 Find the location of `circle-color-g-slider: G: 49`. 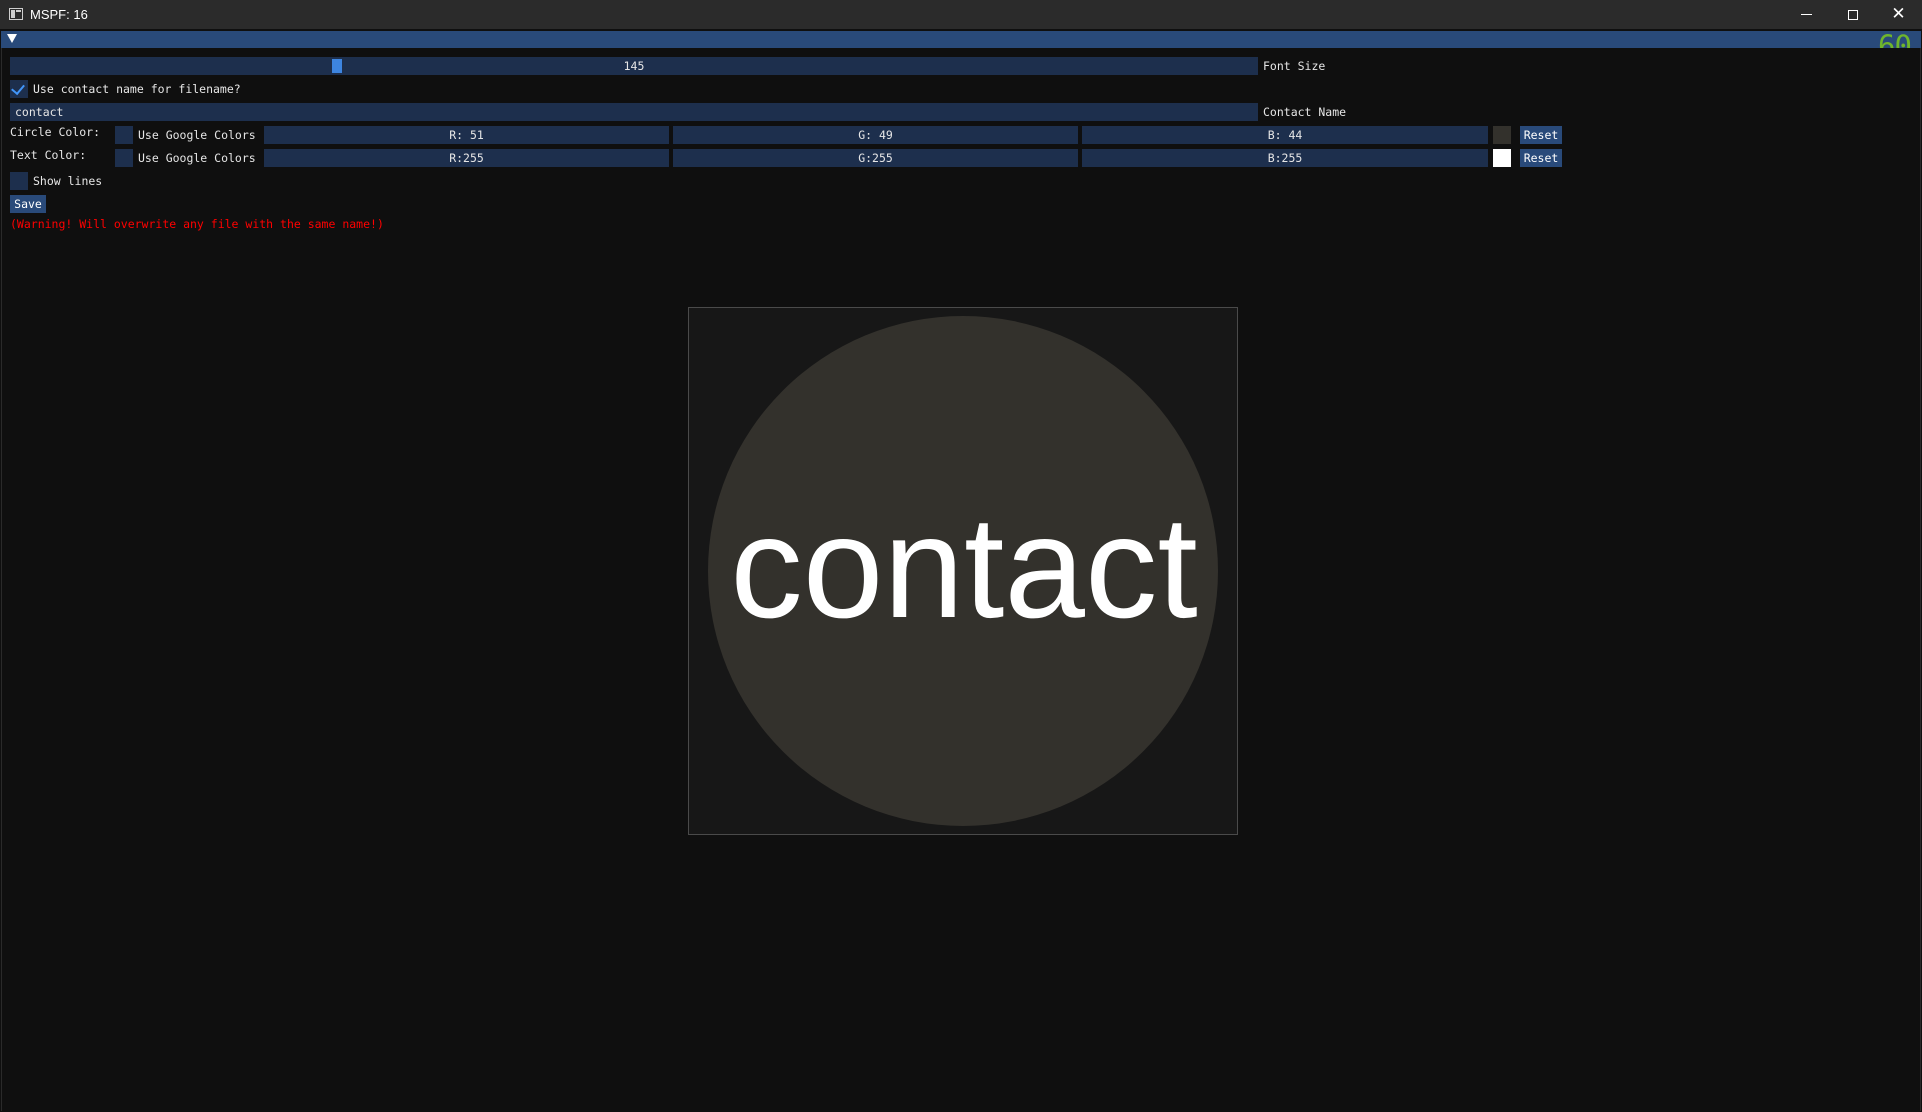

circle-color-g-slider: G: 49 is located at coordinates (875, 135).